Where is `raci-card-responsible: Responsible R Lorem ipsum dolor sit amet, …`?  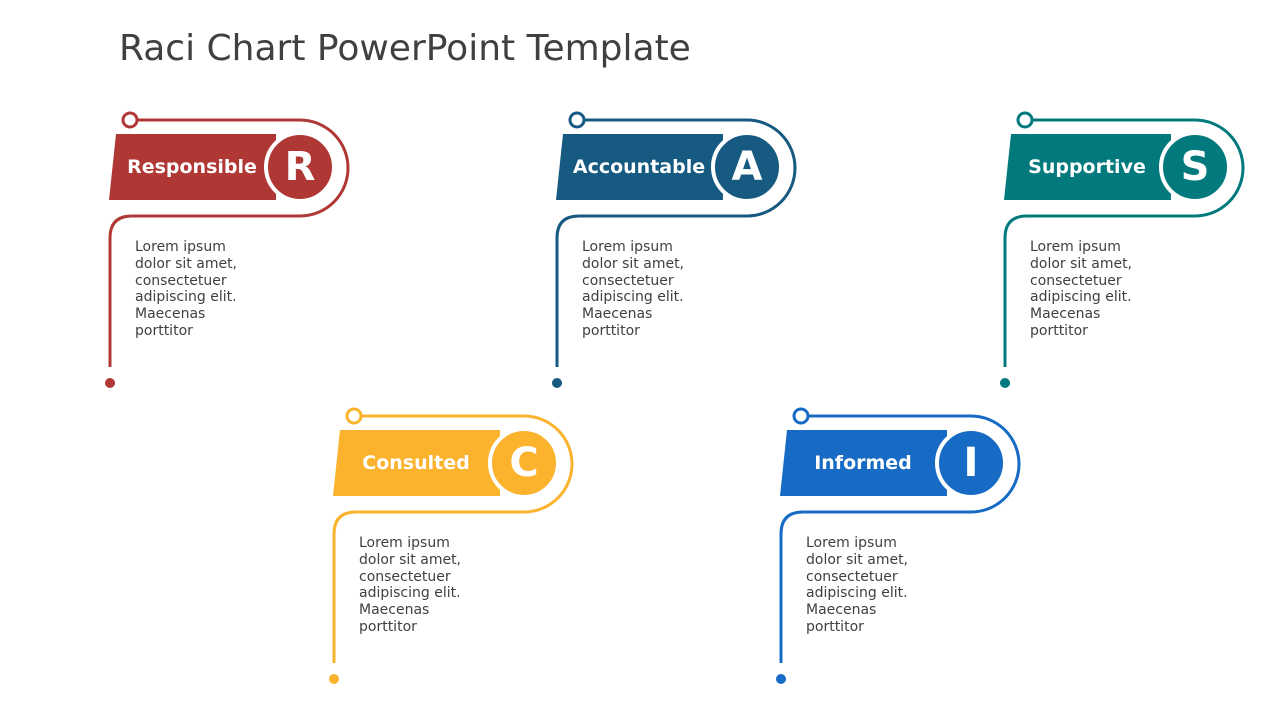
raci-card-responsible: Responsible R Lorem ipsum dolor sit amet, … is located at coordinates (237, 250).